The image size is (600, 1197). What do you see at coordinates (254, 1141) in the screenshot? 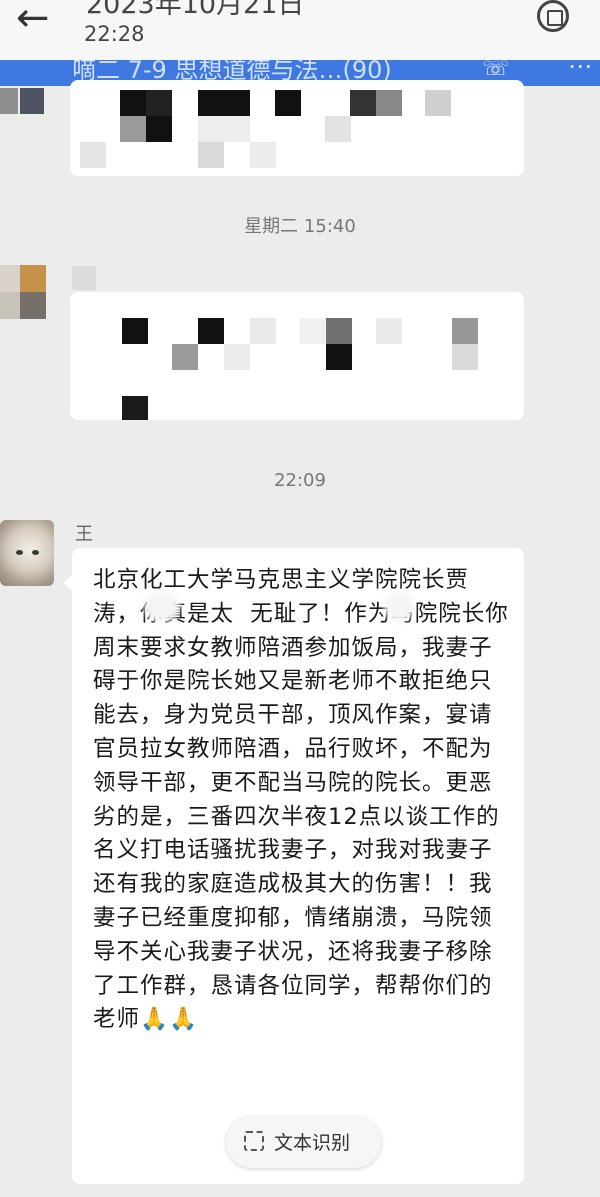
I see `text-scan-icon` at bounding box center [254, 1141].